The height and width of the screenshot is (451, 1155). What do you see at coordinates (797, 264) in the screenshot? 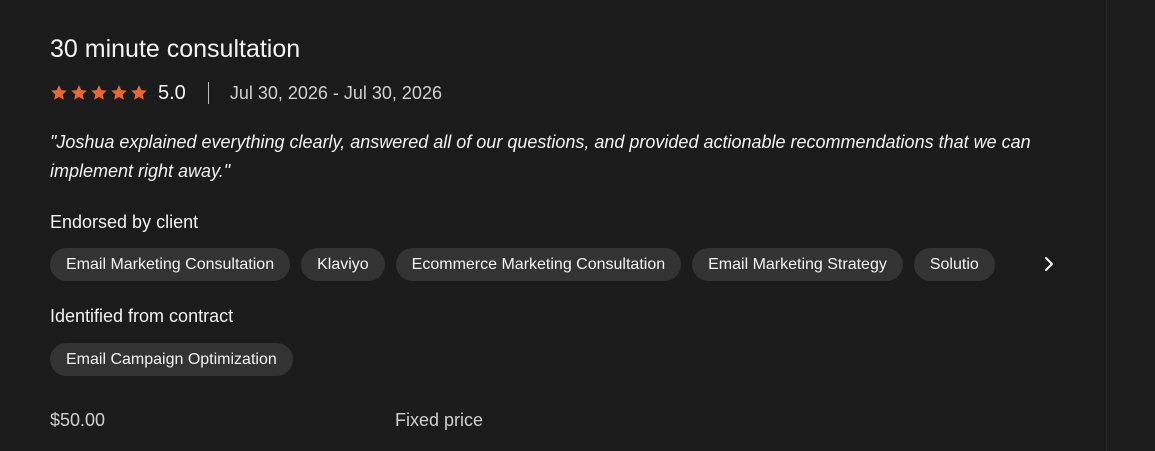
I see `skill-chip: Email Marketing Strategy` at bounding box center [797, 264].